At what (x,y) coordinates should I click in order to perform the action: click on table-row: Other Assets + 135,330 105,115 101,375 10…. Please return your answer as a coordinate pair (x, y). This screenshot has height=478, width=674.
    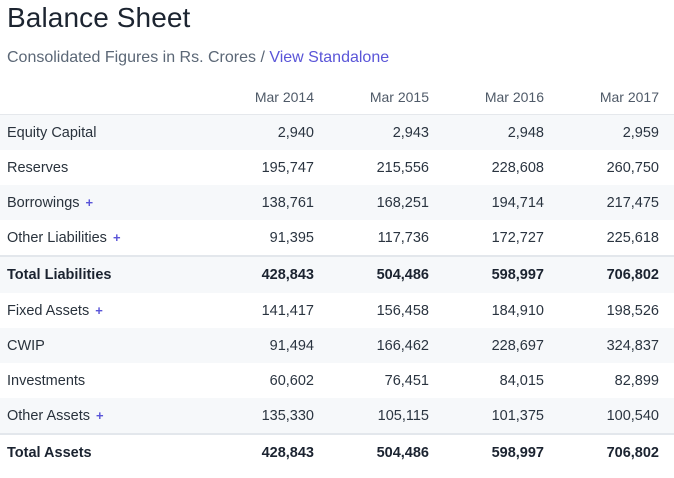
    Looking at the image, I should click on (337, 416).